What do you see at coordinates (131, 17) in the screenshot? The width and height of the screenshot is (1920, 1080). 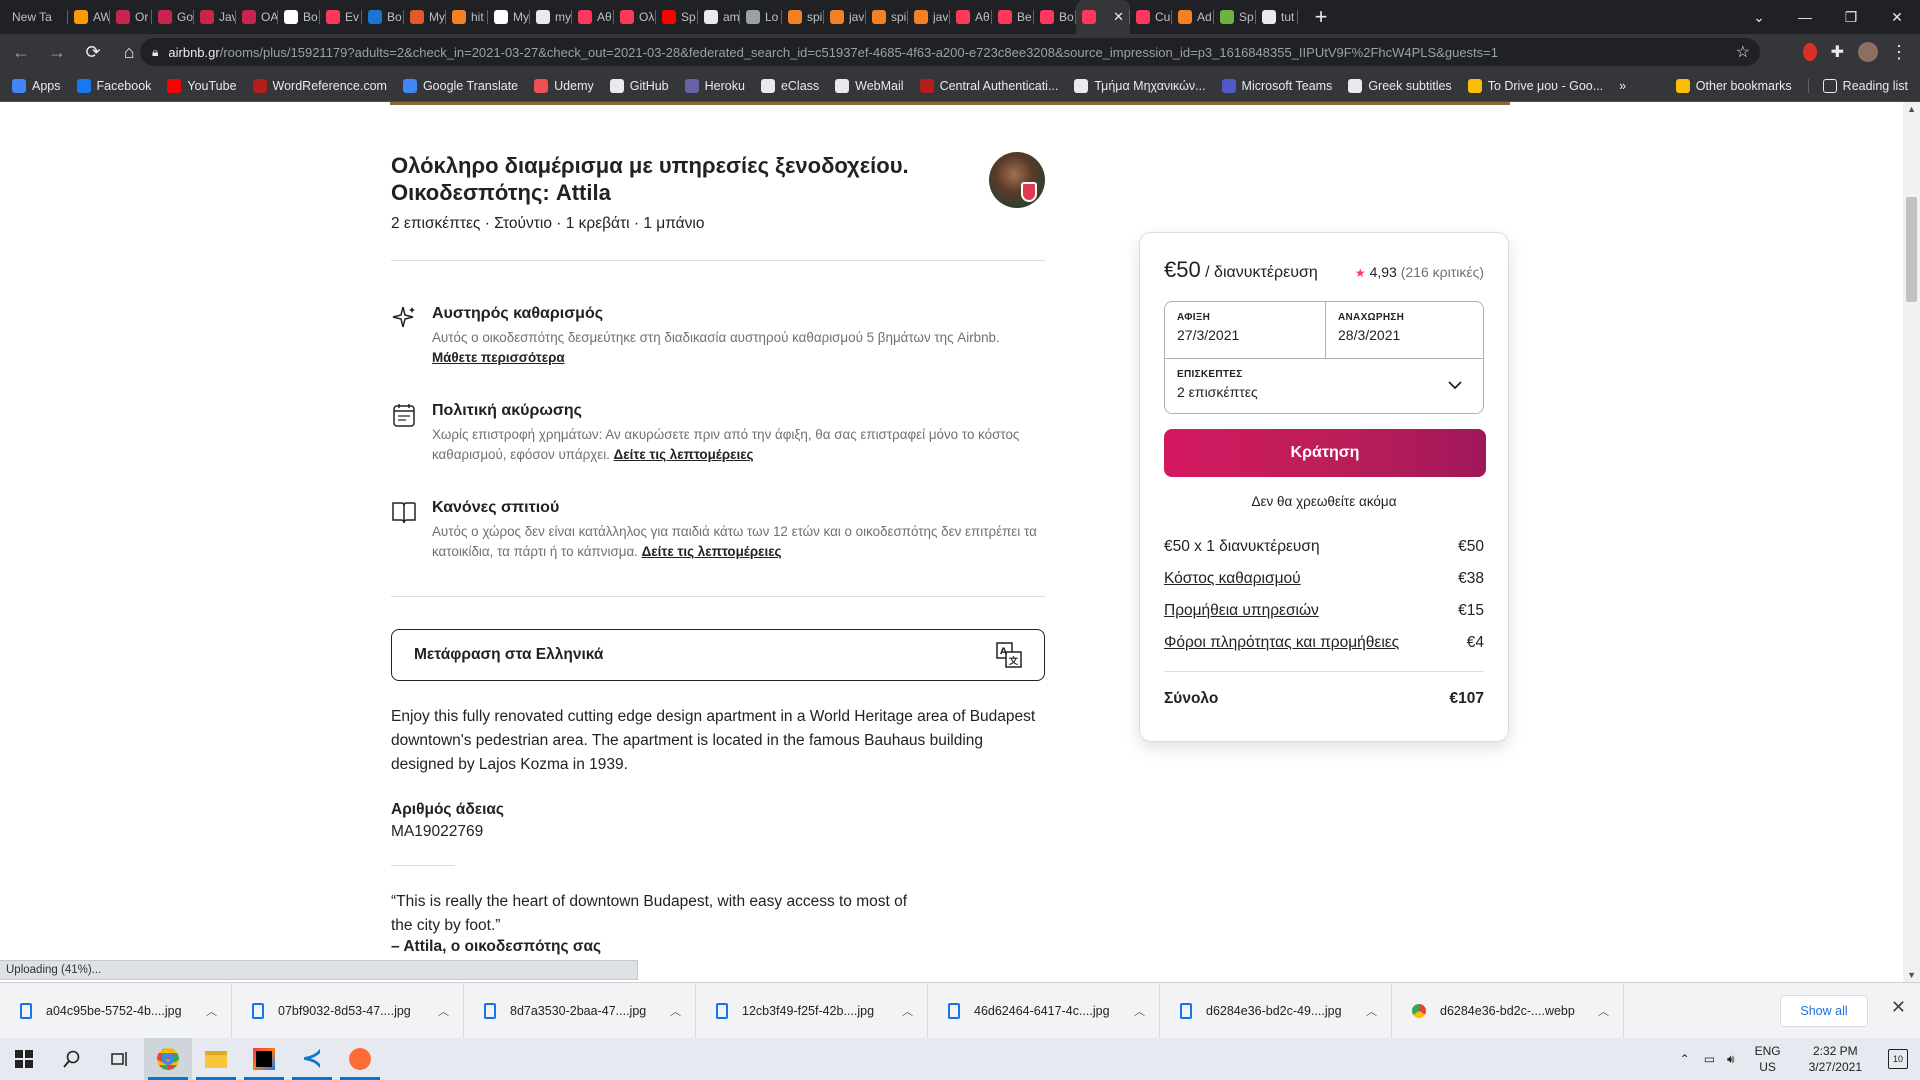 I see `browser-tab: Or` at bounding box center [131, 17].